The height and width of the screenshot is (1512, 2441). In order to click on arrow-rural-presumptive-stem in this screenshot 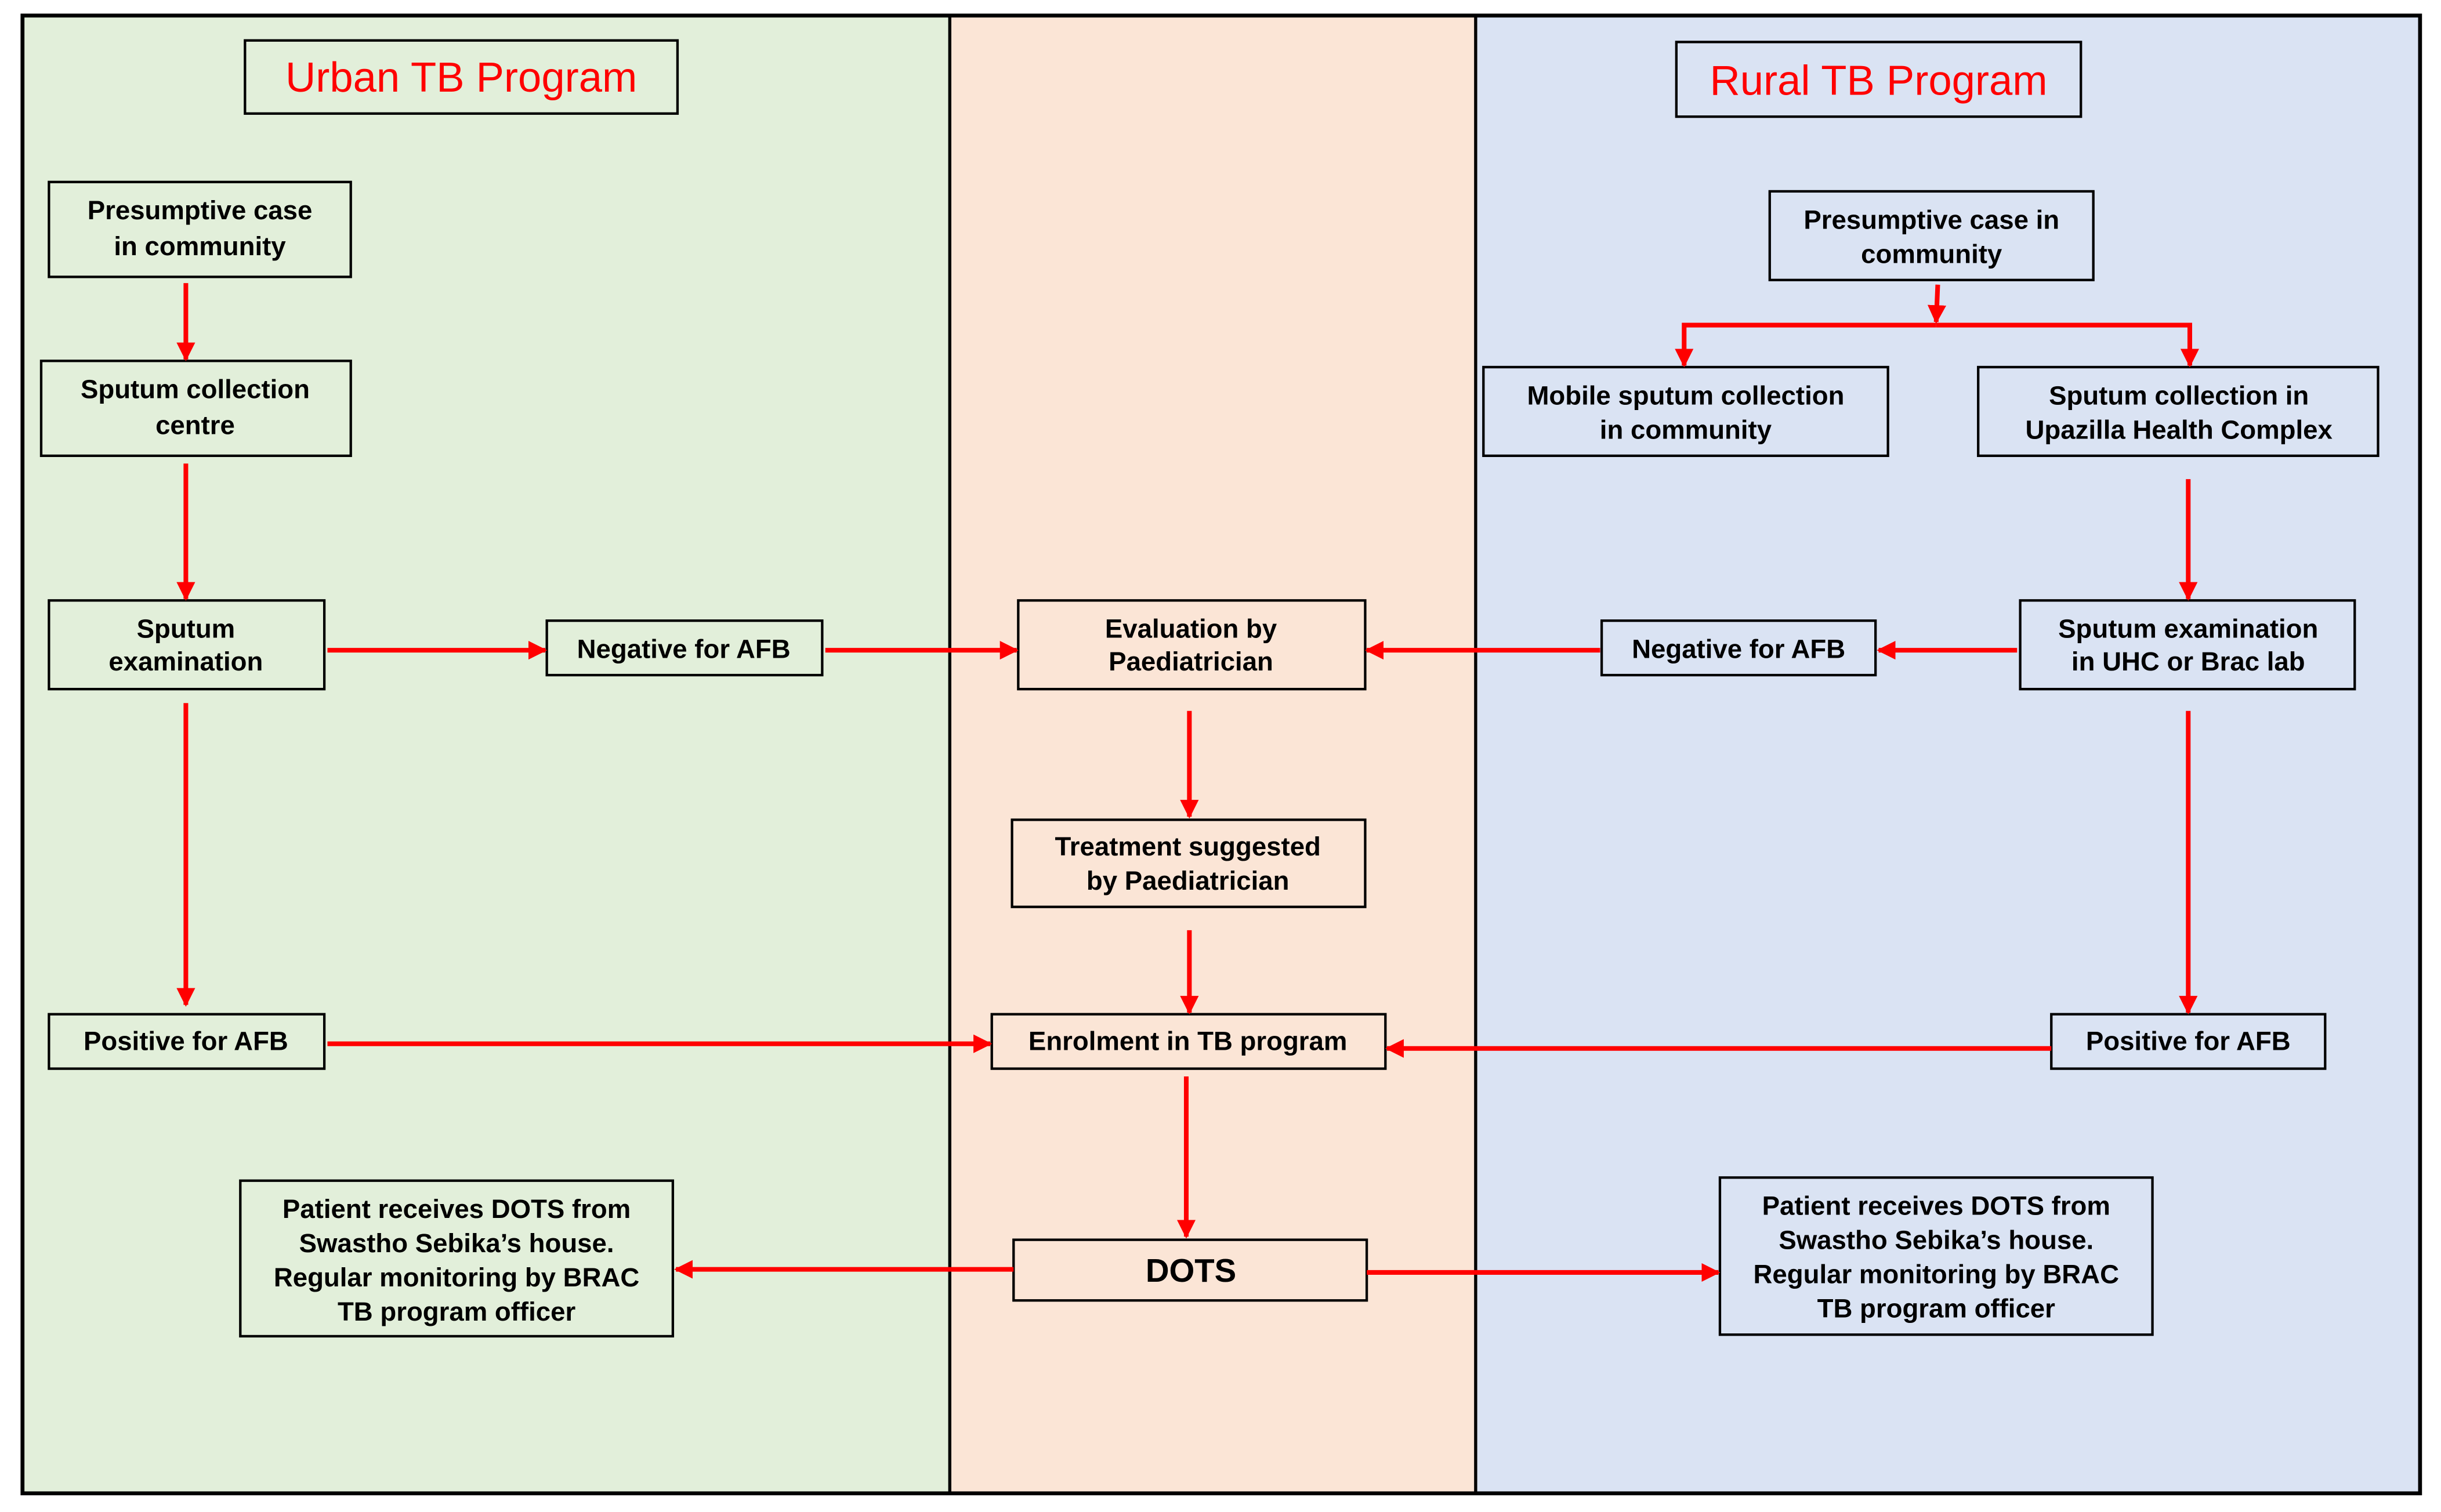, I will do `click(1937, 304)`.